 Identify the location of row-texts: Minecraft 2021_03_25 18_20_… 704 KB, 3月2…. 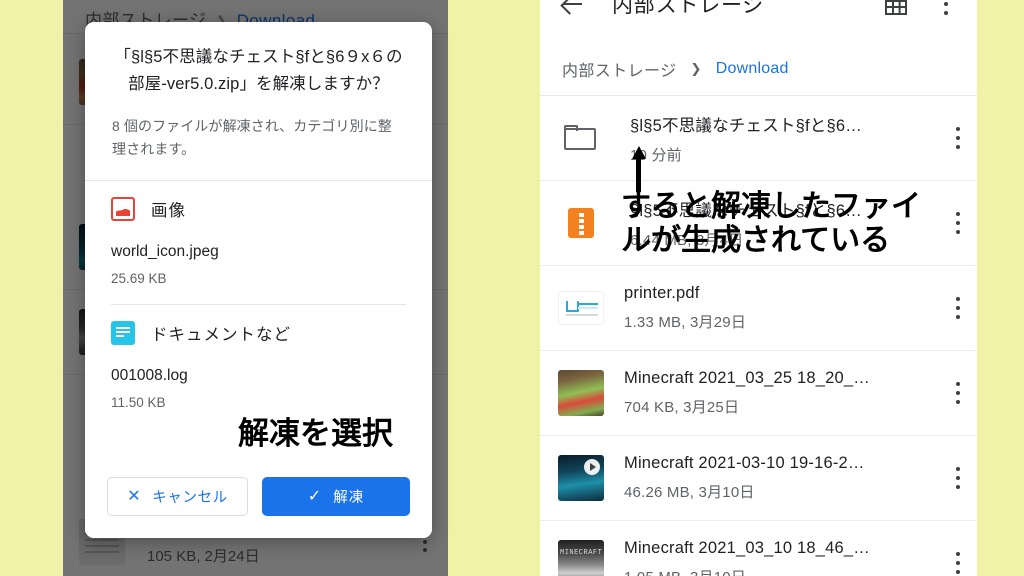
(781, 393).